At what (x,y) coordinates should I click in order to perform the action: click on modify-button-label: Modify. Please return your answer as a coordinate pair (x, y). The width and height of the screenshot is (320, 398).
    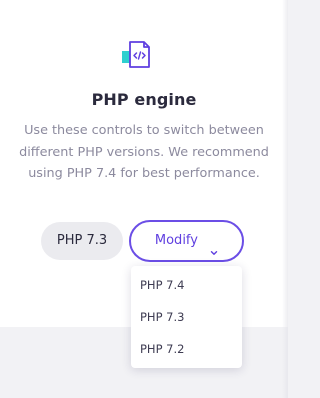
    Looking at the image, I should click on (176, 240).